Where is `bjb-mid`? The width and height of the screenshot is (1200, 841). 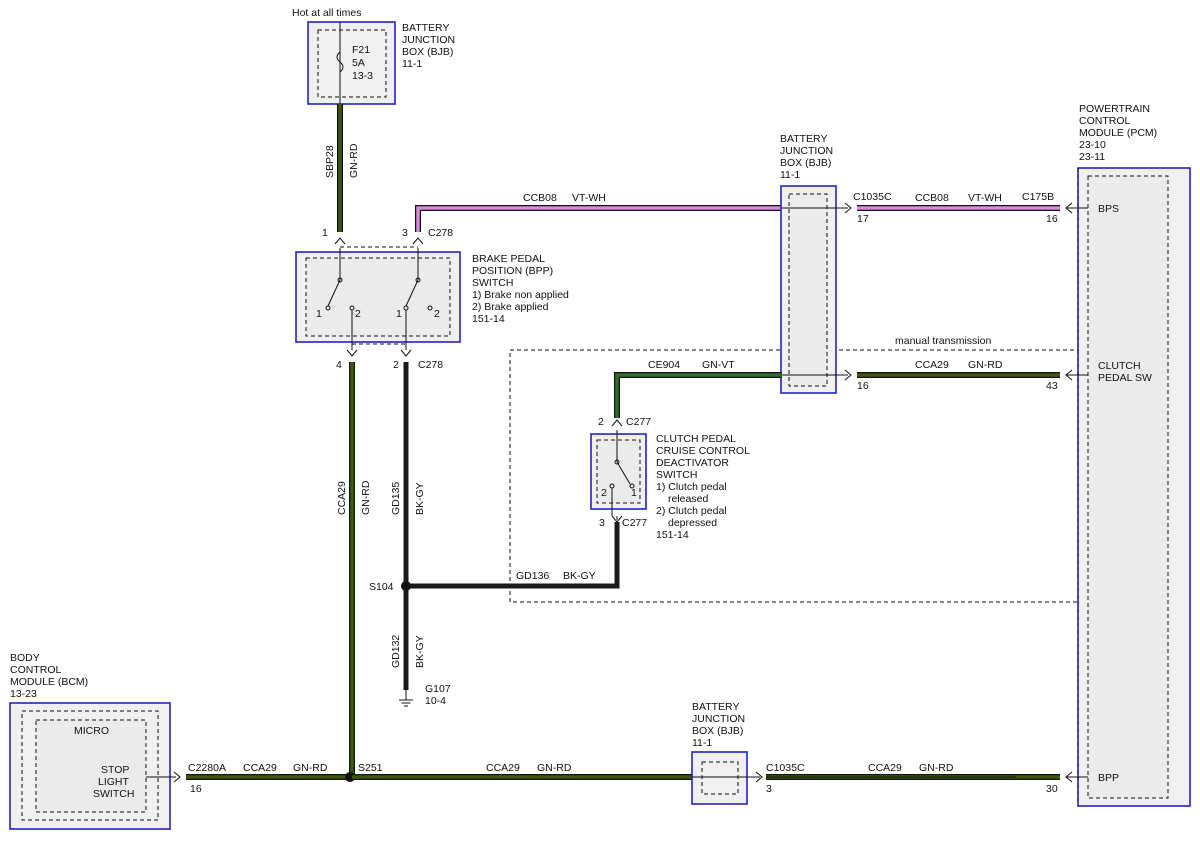
bjb-mid is located at coordinates (814, 289).